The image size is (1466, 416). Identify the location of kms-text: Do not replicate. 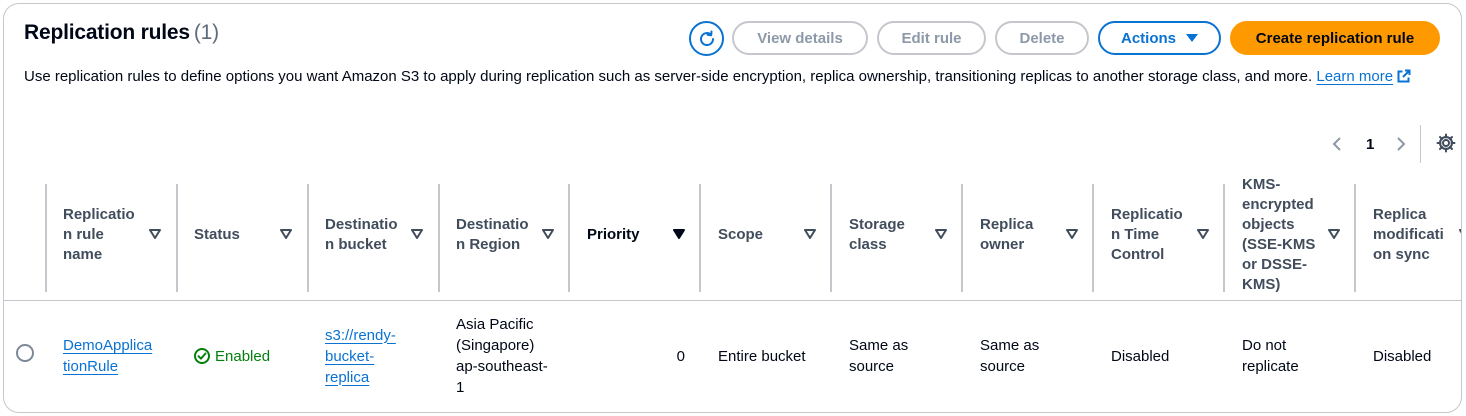
(1270, 356).